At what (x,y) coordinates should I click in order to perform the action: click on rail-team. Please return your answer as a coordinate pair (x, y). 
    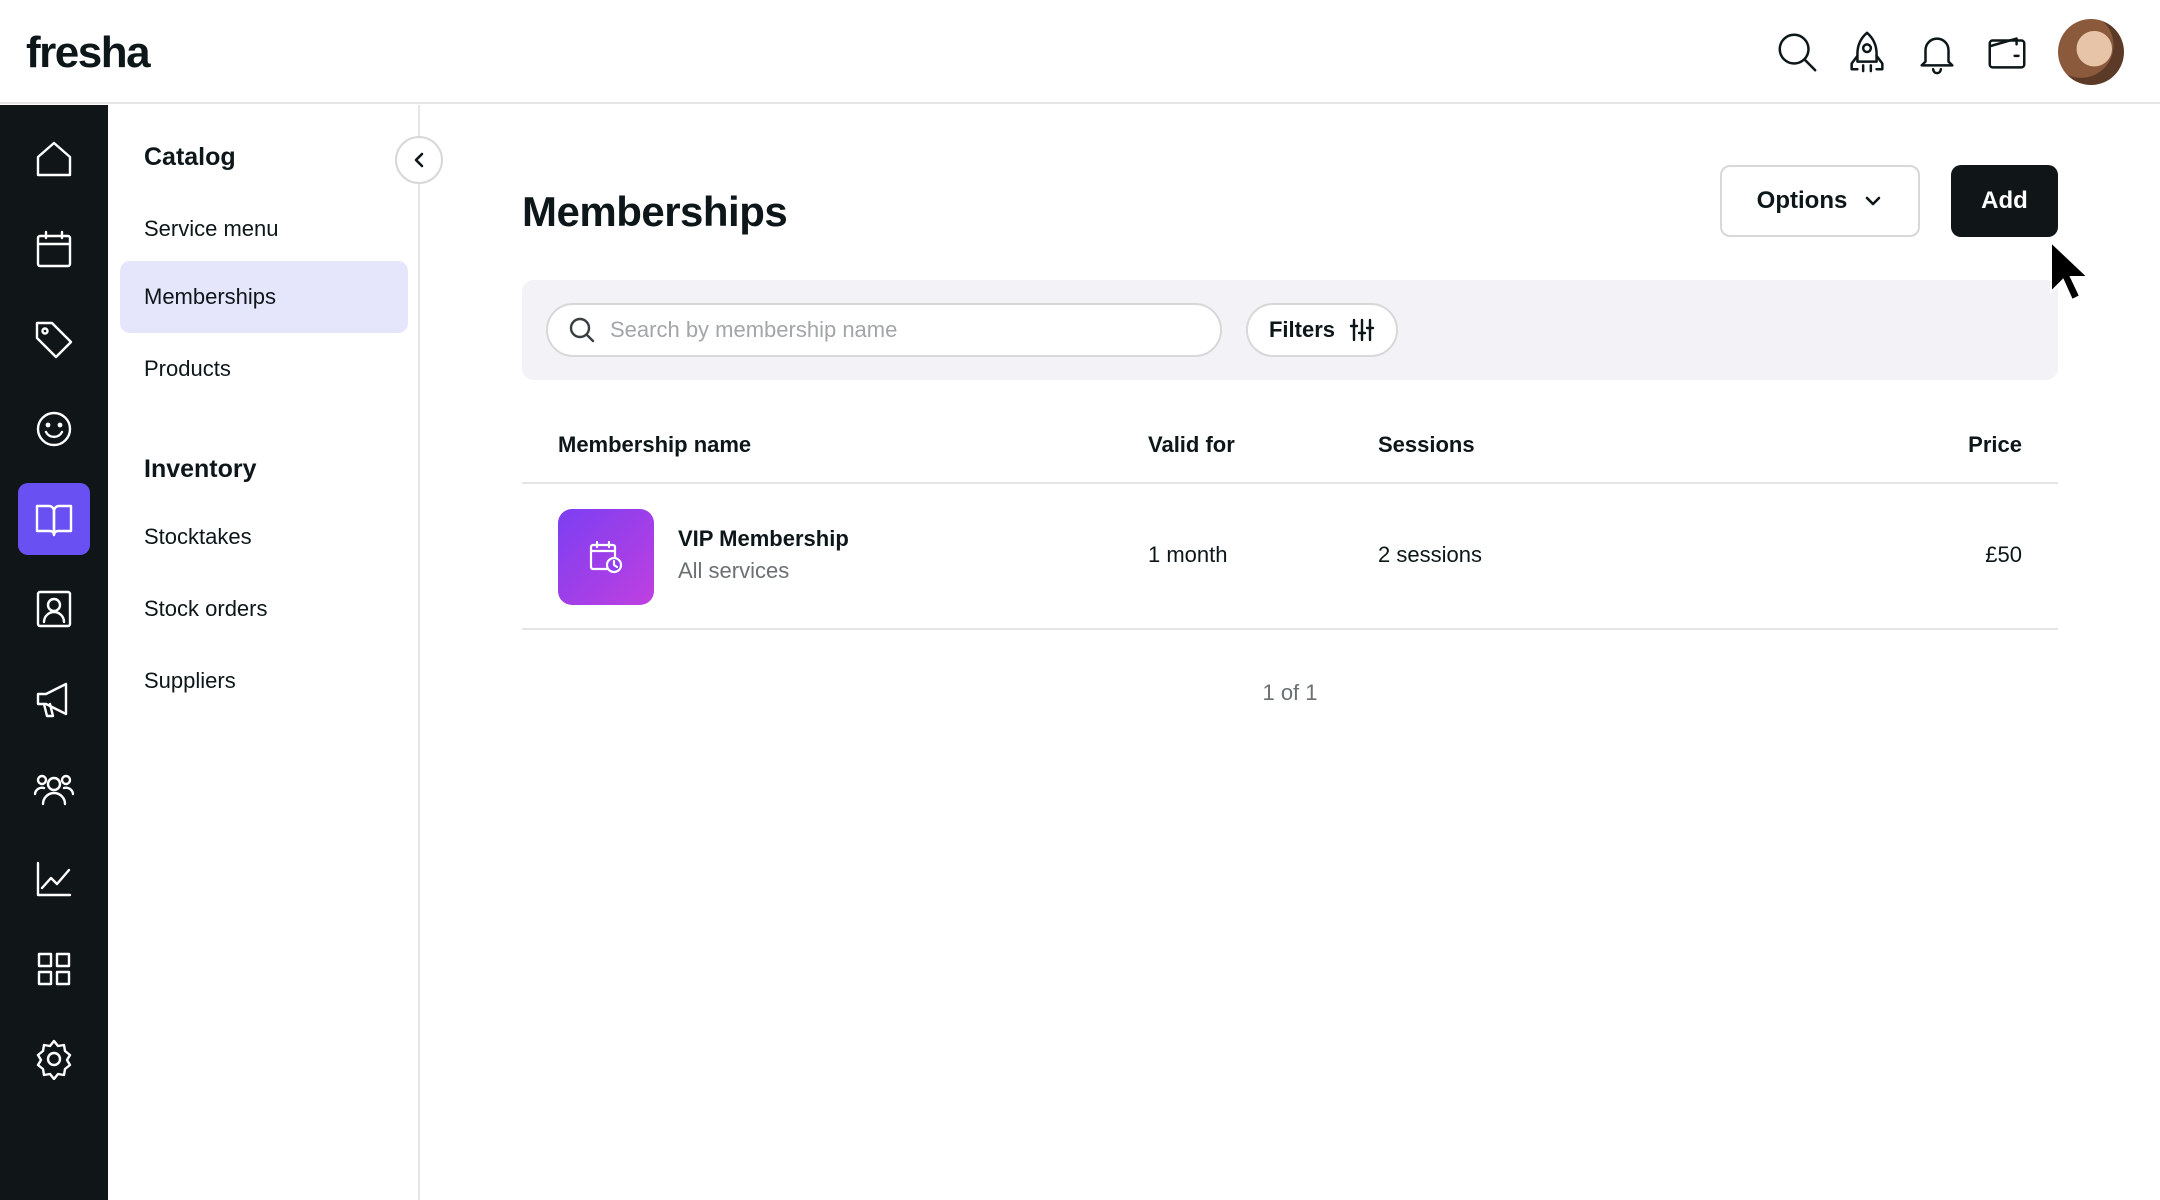
    Looking at the image, I should click on (54, 789).